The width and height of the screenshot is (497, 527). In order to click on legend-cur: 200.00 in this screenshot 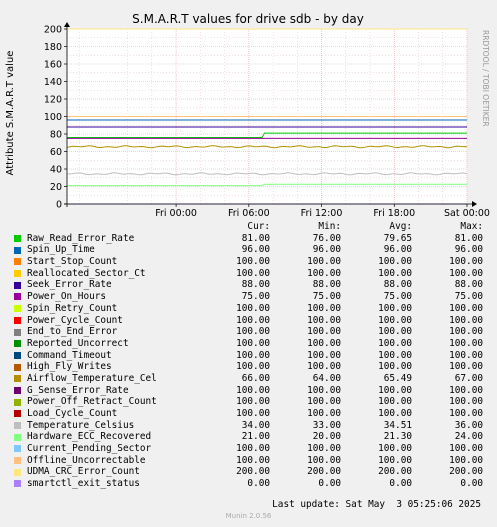, I will do `click(253, 472)`.